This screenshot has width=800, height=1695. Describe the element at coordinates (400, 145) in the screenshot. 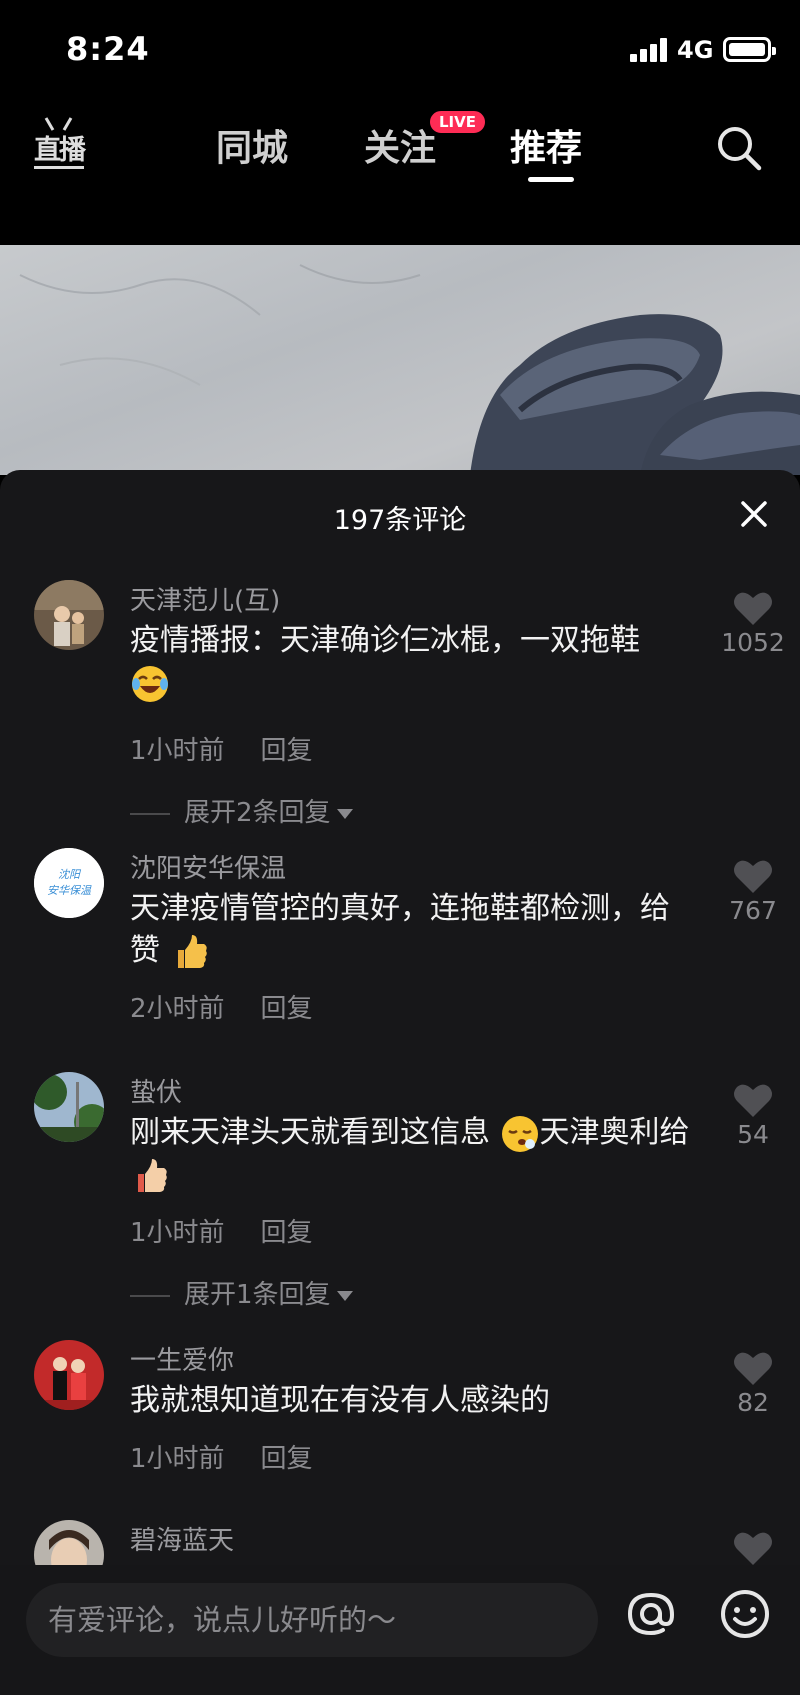

I see `tab-following: 关注` at that location.